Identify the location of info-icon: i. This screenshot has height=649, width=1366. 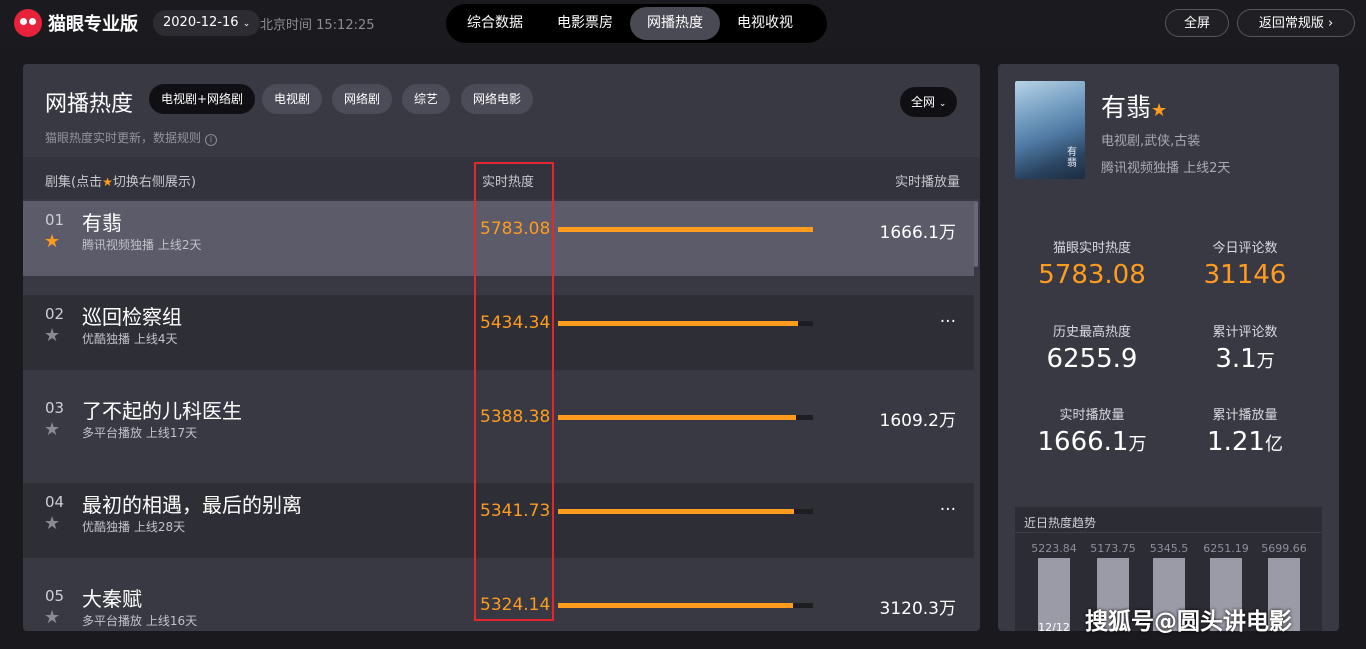
(211, 140).